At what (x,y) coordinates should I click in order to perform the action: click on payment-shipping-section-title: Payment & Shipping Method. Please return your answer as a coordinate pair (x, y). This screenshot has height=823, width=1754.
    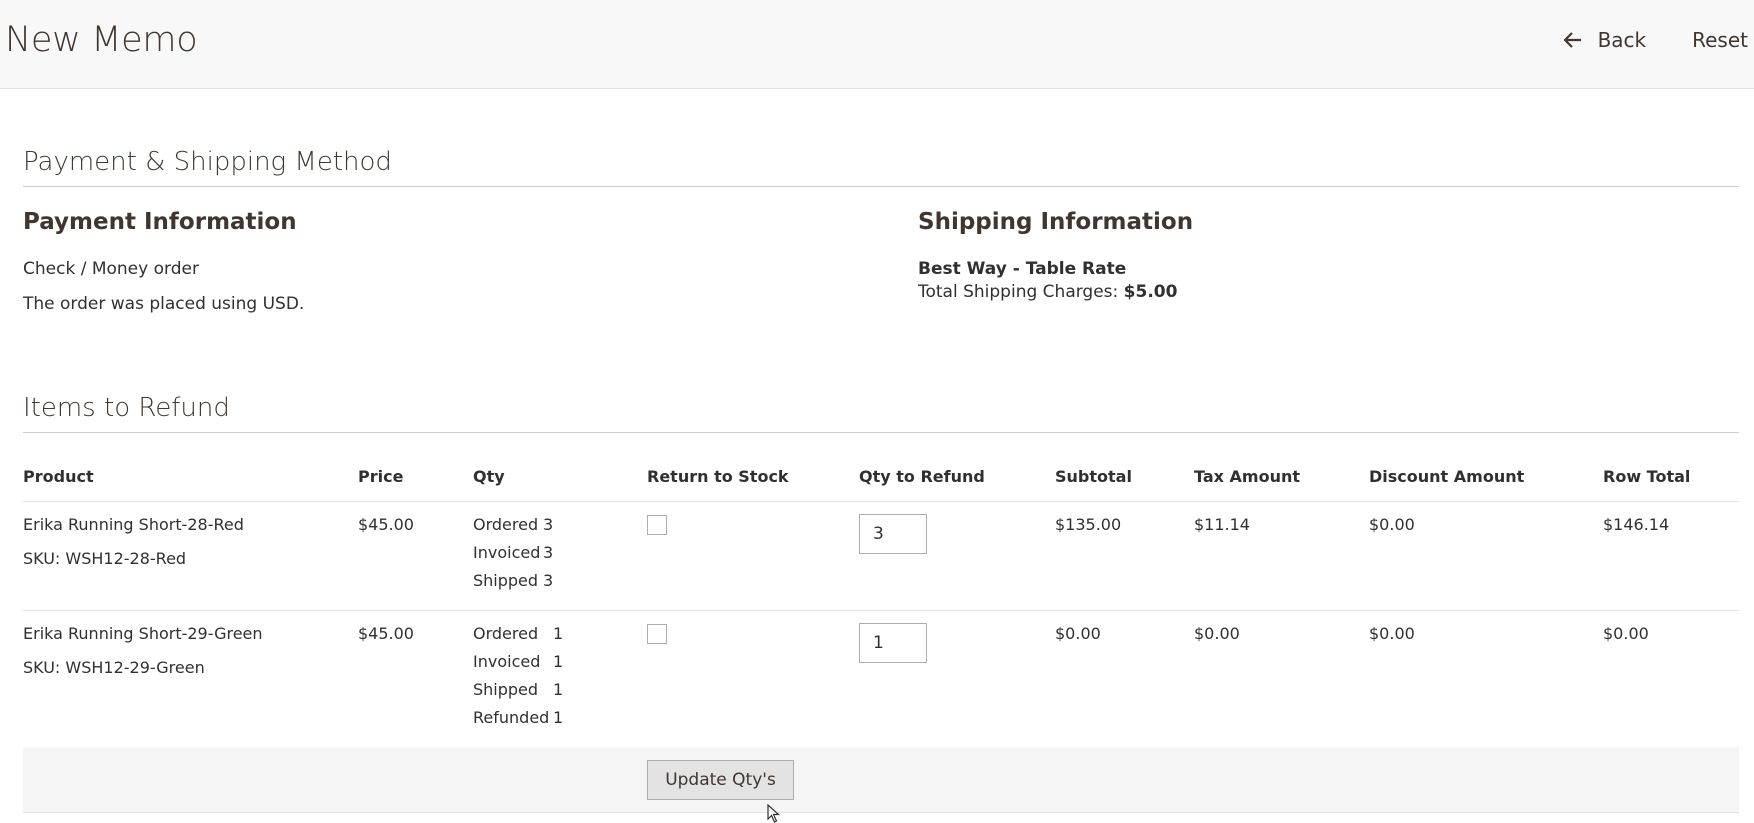
    Looking at the image, I should click on (207, 162).